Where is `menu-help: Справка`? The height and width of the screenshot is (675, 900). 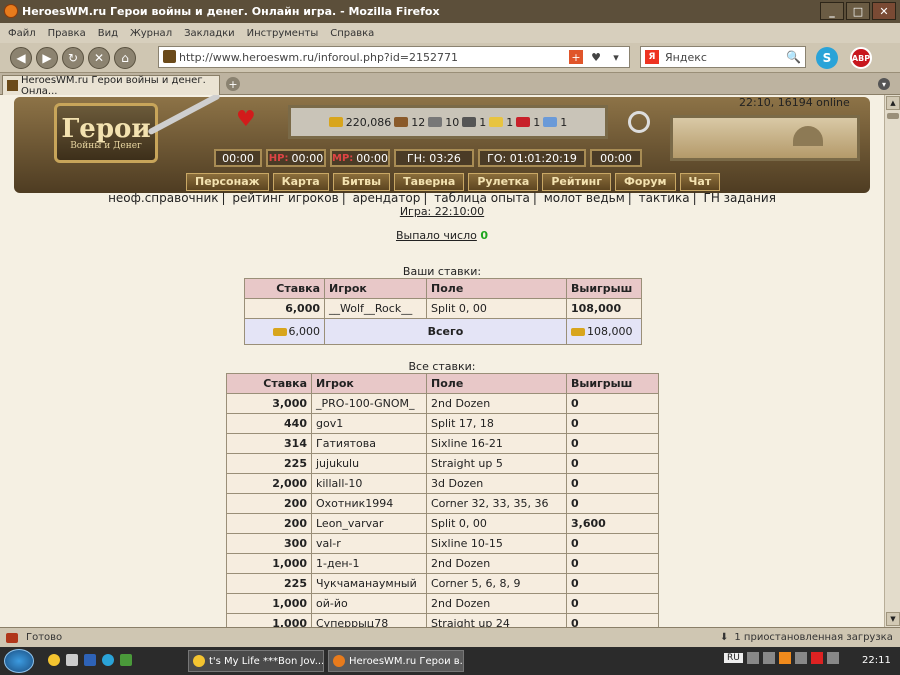 menu-help: Справка is located at coordinates (352, 33).